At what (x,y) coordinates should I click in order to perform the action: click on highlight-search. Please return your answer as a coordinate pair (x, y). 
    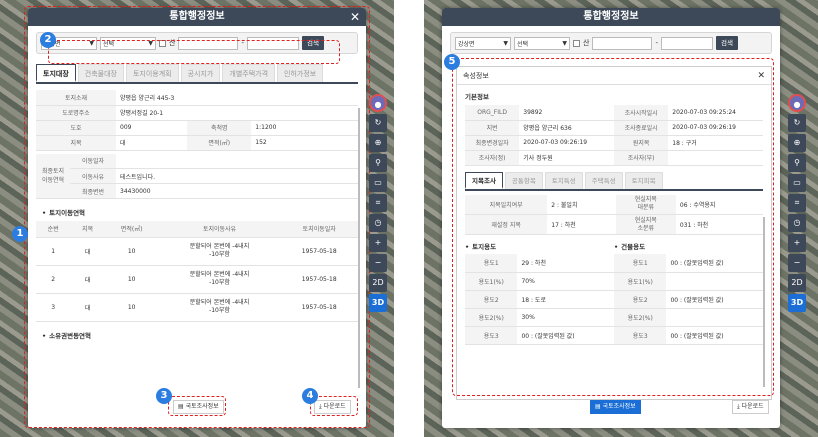
    Looking at the image, I should click on (194, 52).